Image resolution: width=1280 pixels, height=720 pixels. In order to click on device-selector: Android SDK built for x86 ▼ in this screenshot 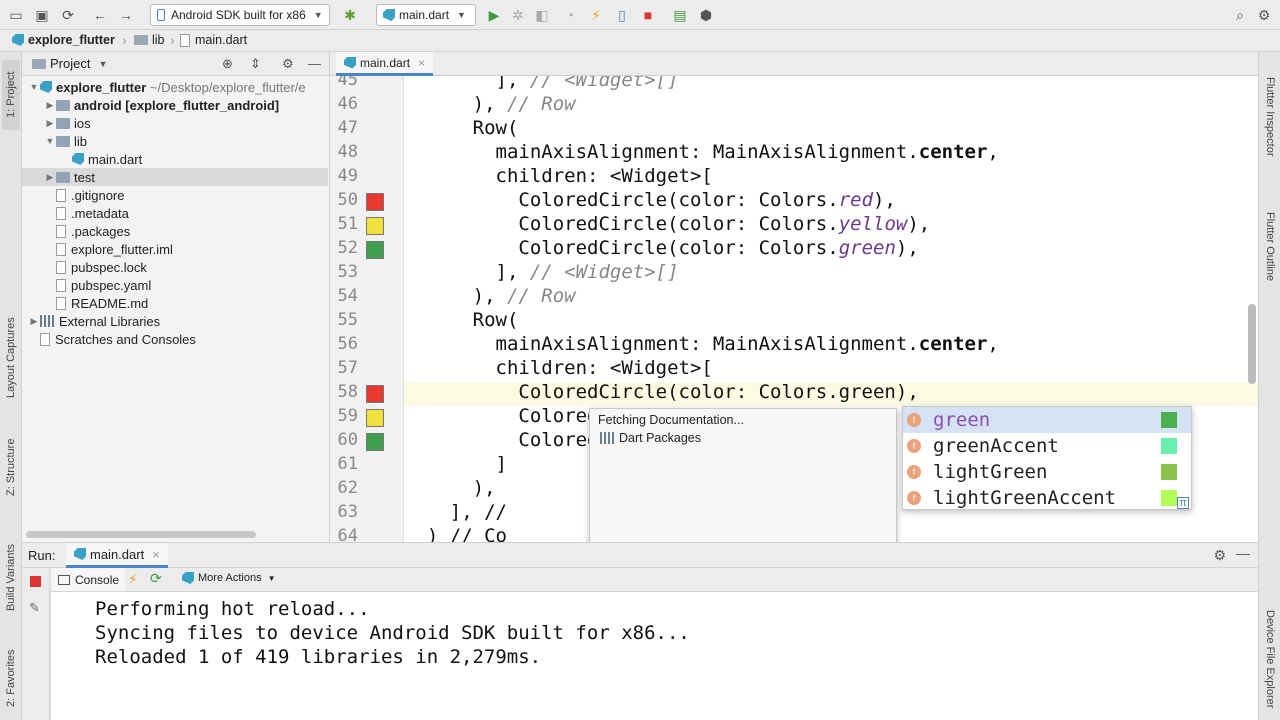, I will do `click(240, 15)`.